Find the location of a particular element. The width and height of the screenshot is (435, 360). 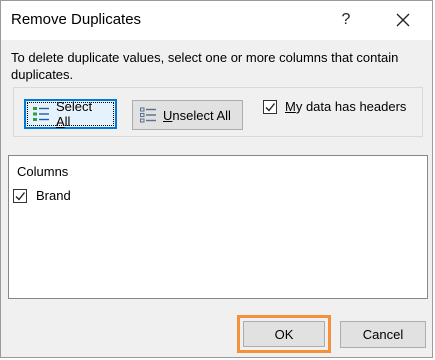

checkbox-box is located at coordinates (270, 106).